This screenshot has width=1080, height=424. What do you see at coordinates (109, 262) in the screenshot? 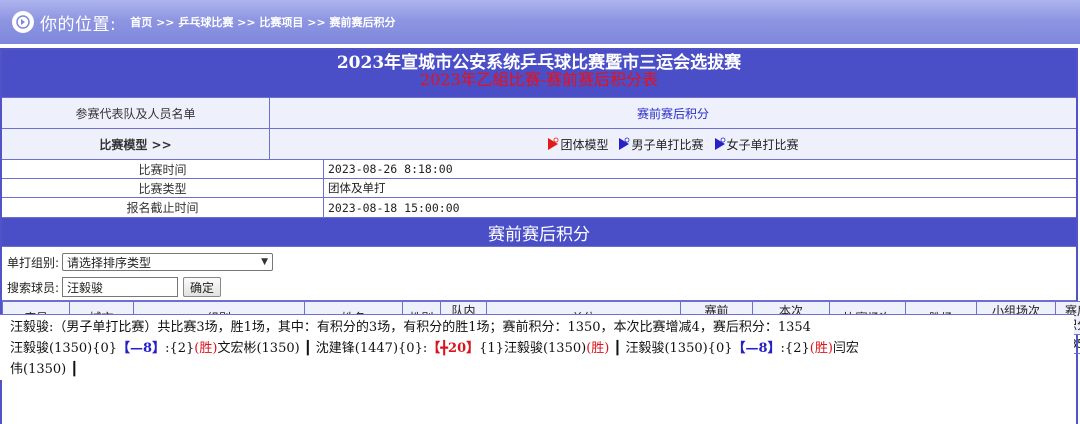
I see `group-select-value: 请选择排序类型` at bounding box center [109, 262].